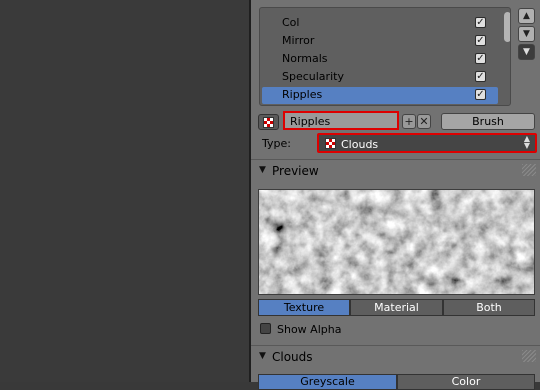 The width and height of the screenshot is (540, 390). What do you see at coordinates (295, 171) in the screenshot?
I see `preview-panel-title: Preview` at bounding box center [295, 171].